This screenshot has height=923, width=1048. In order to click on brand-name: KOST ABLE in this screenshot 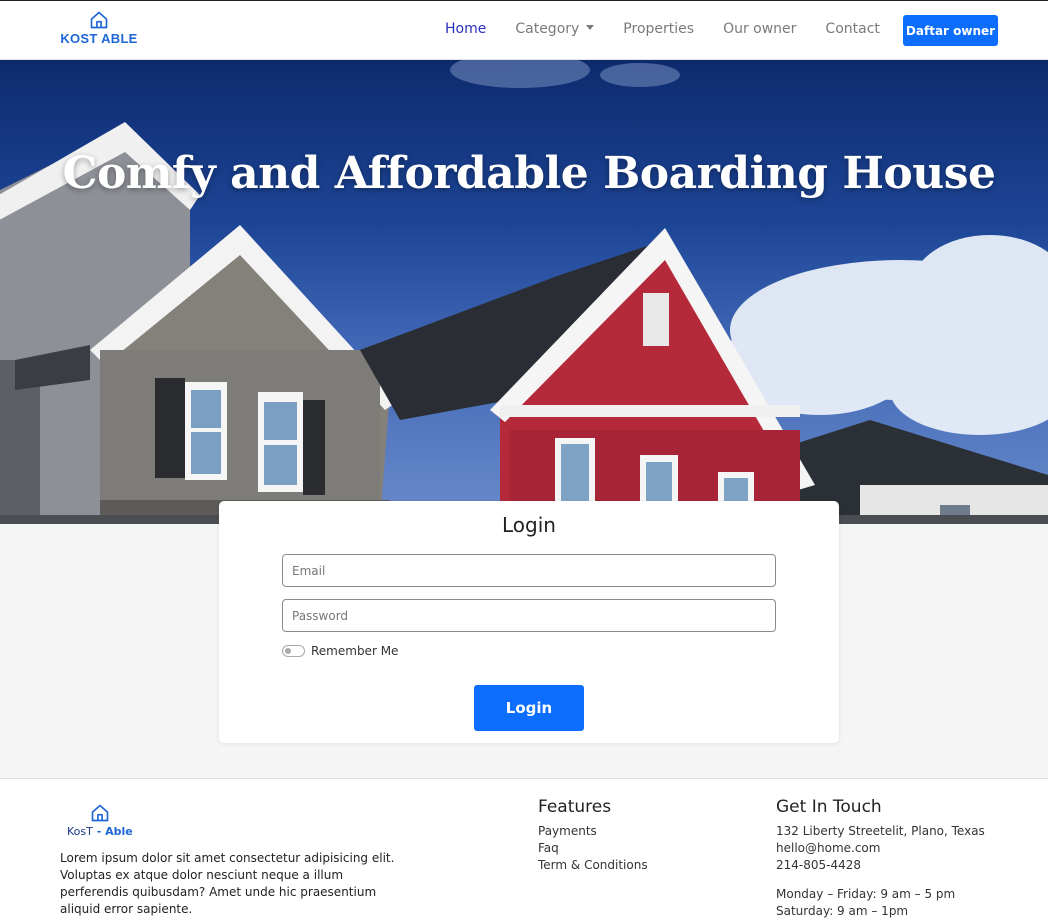, I will do `click(99, 38)`.